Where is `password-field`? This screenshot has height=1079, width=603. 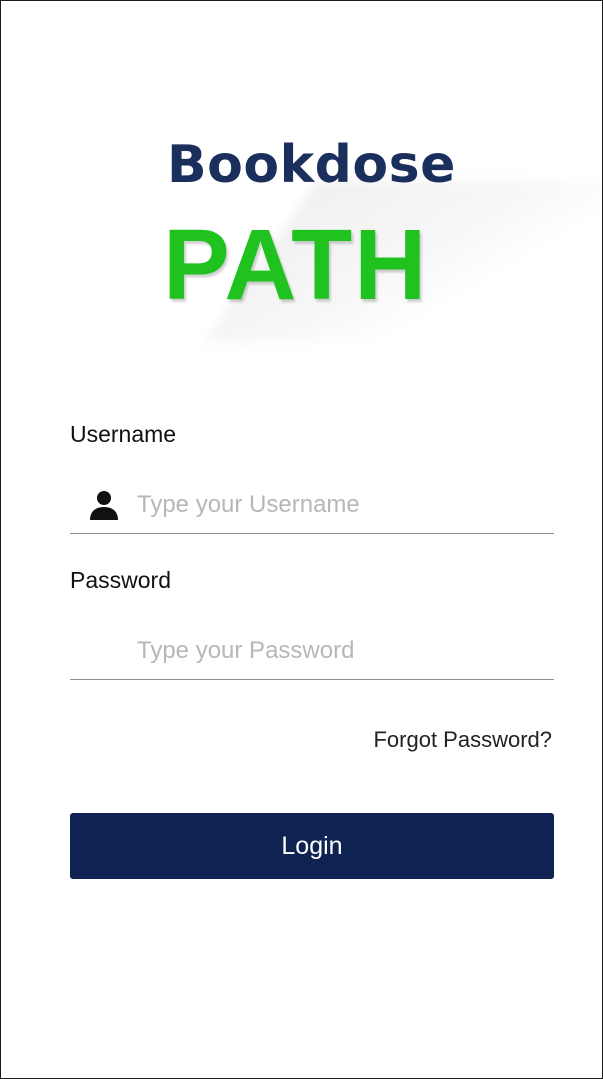
password-field is located at coordinates (312, 651).